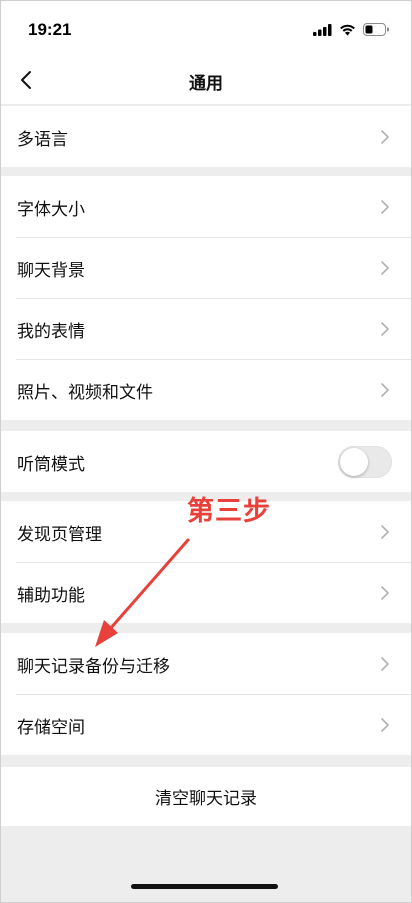  I want to click on setting-label: 听筒模式, so click(51, 465).